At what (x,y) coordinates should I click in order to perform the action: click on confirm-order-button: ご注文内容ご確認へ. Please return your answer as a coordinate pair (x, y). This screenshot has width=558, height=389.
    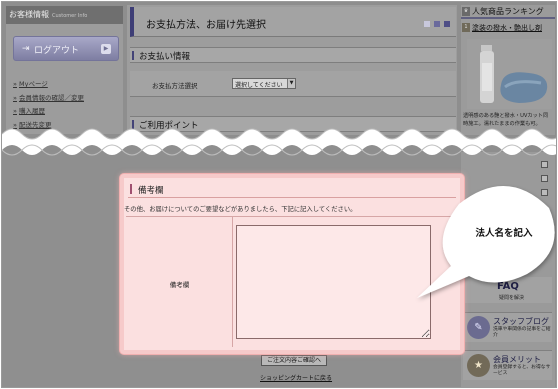
    Looking at the image, I should click on (294, 360).